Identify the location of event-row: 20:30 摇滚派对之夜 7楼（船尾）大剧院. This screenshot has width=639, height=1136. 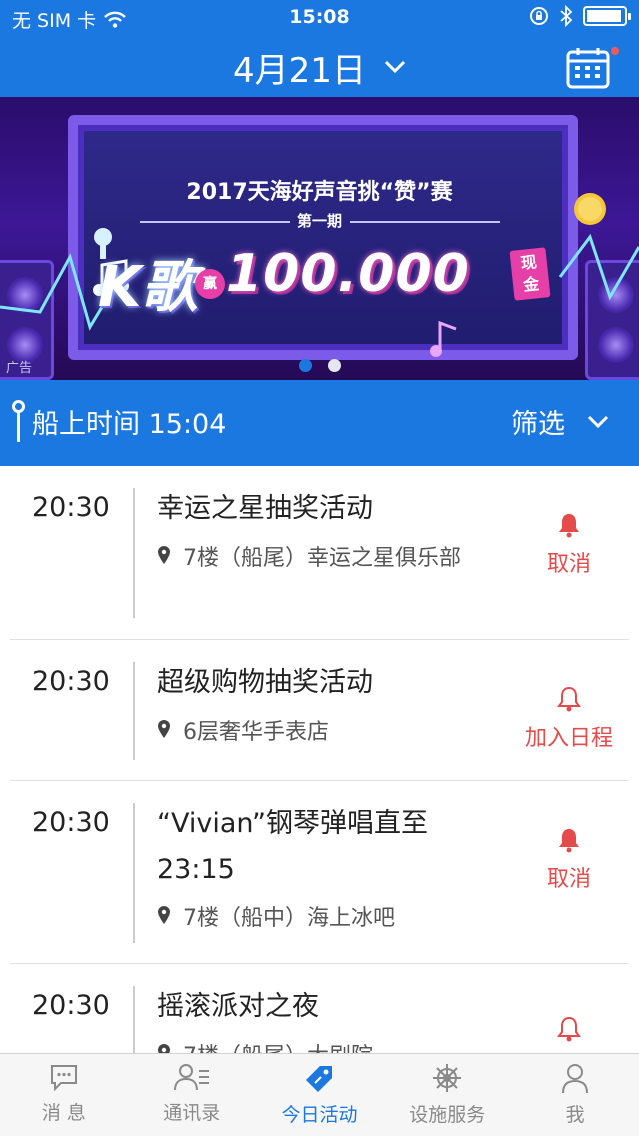
(319, 1008).